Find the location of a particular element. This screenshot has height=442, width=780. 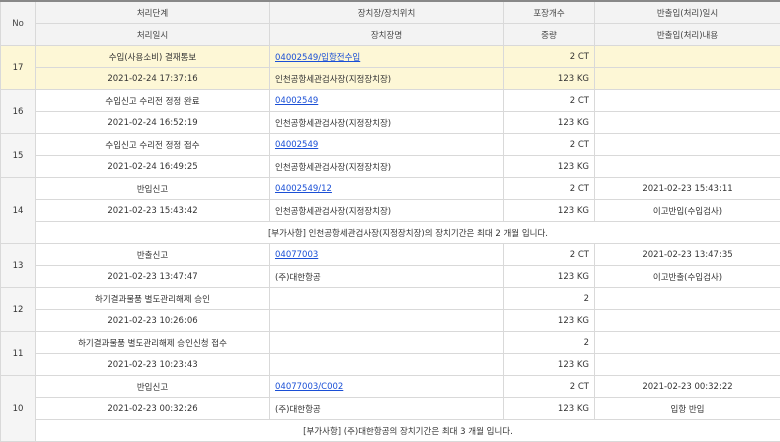

header-inout-date: 반출입(처리)일시 is located at coordinates (687, 12).